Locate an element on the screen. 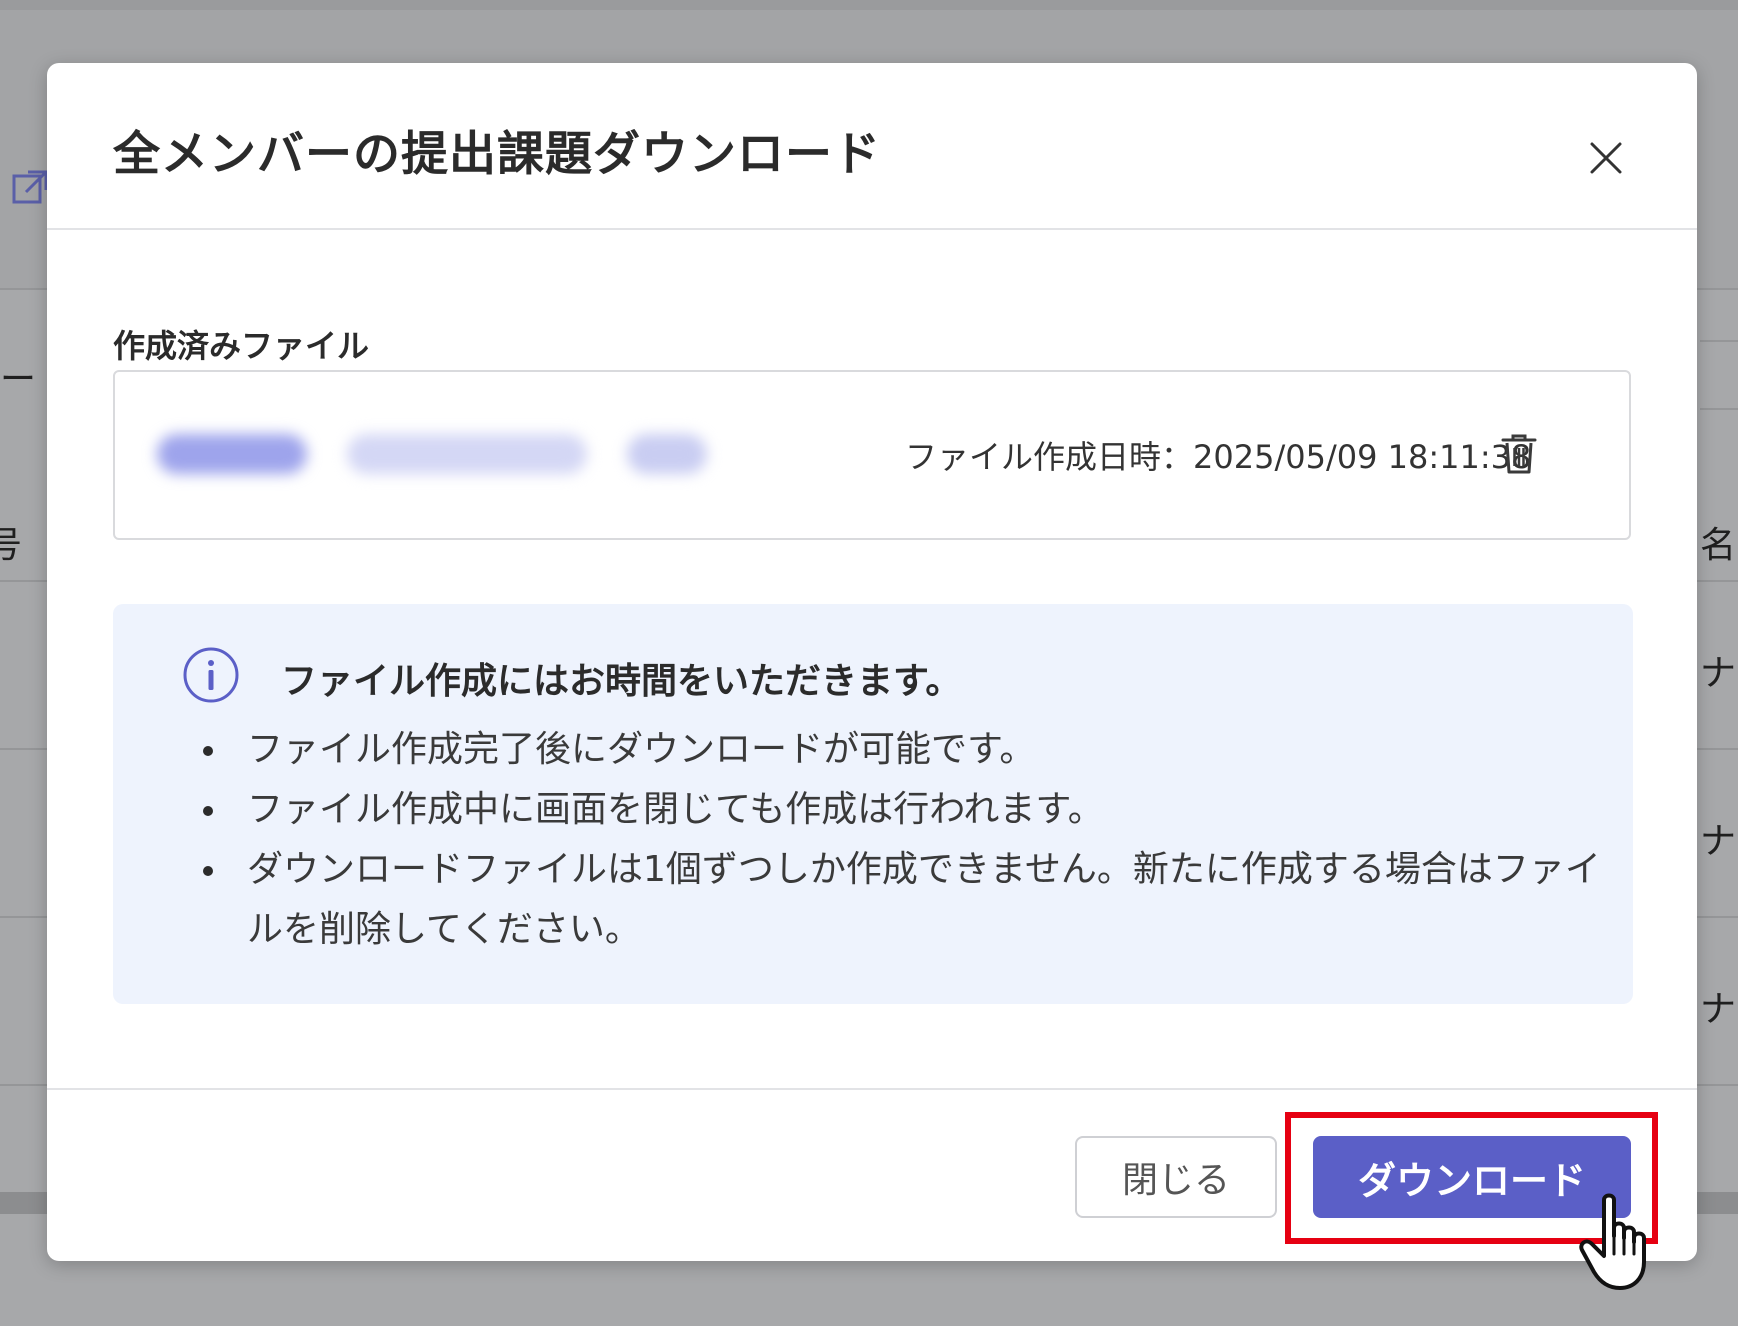 The height and width of the screenshot is (1326, 1738). delete-file-button is located at coordinates (1519, 454).